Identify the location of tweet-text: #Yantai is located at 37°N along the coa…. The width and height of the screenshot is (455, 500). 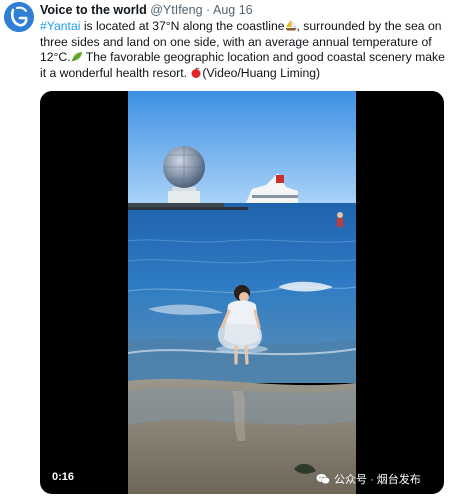
(244, 50).